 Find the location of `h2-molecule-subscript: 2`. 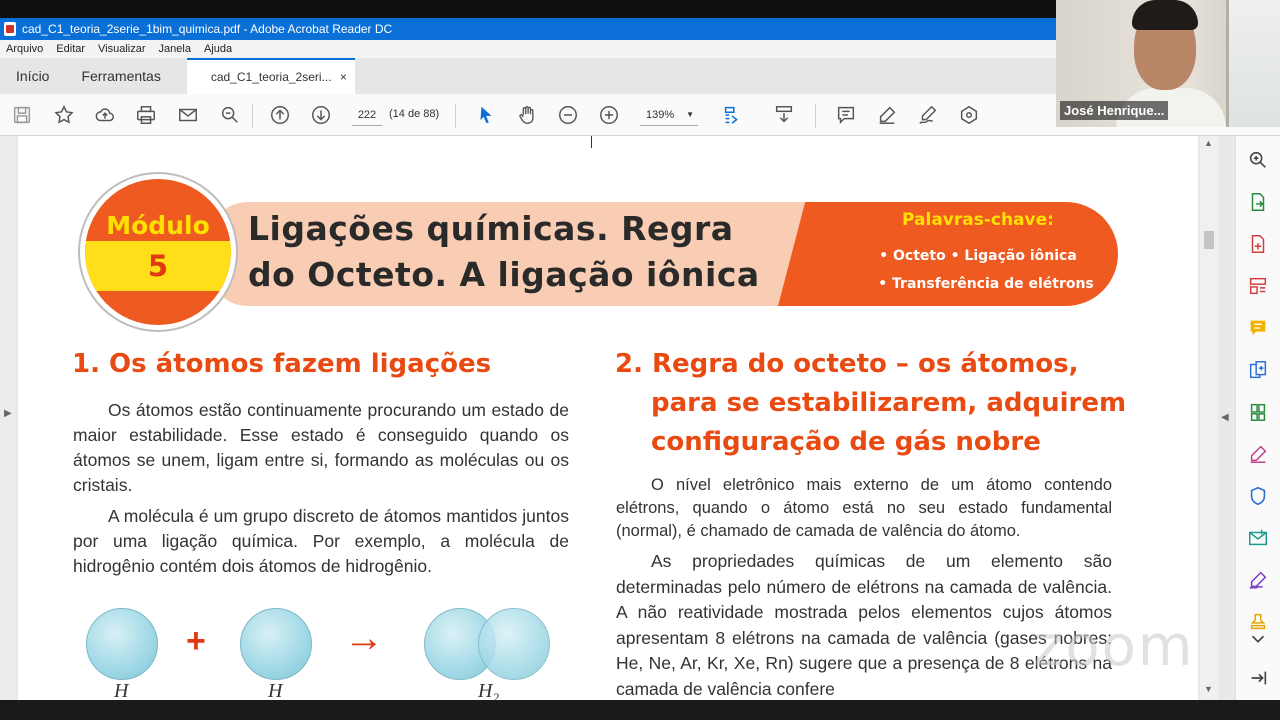

h2-molecule-subscript: 2 is located at coordinates (495, 695).